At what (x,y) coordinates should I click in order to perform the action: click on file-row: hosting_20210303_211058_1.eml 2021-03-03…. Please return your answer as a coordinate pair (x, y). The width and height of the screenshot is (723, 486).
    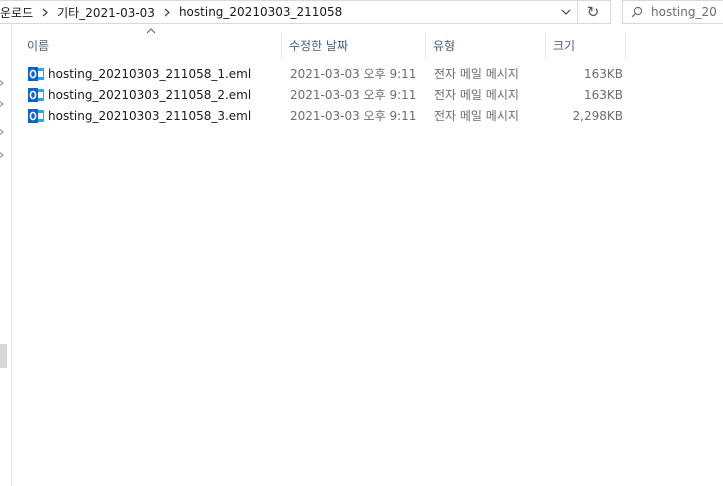
    Looking at the image, I should click on (321, 73).